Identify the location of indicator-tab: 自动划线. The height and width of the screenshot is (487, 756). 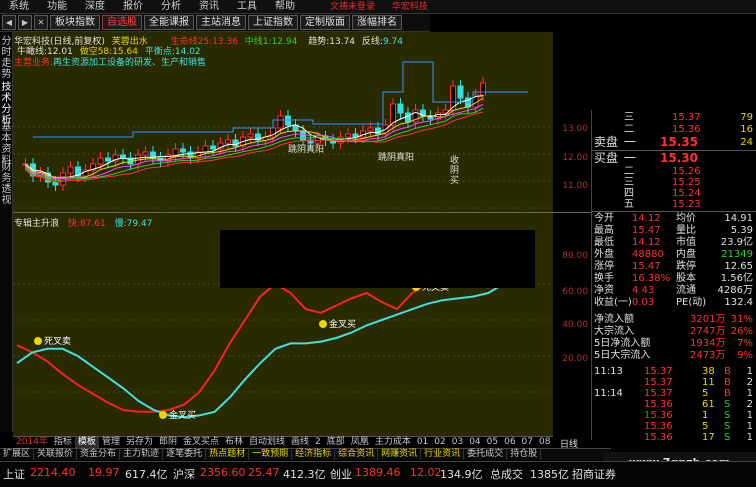
(267, 442).